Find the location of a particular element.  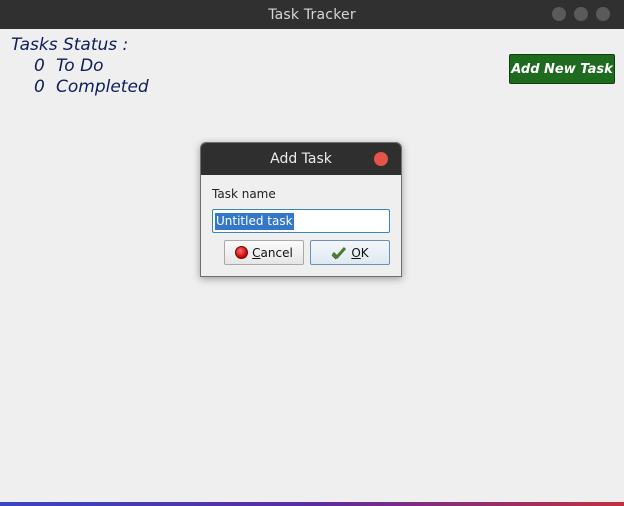

maximize-icon is located at coordinates (581, 14).